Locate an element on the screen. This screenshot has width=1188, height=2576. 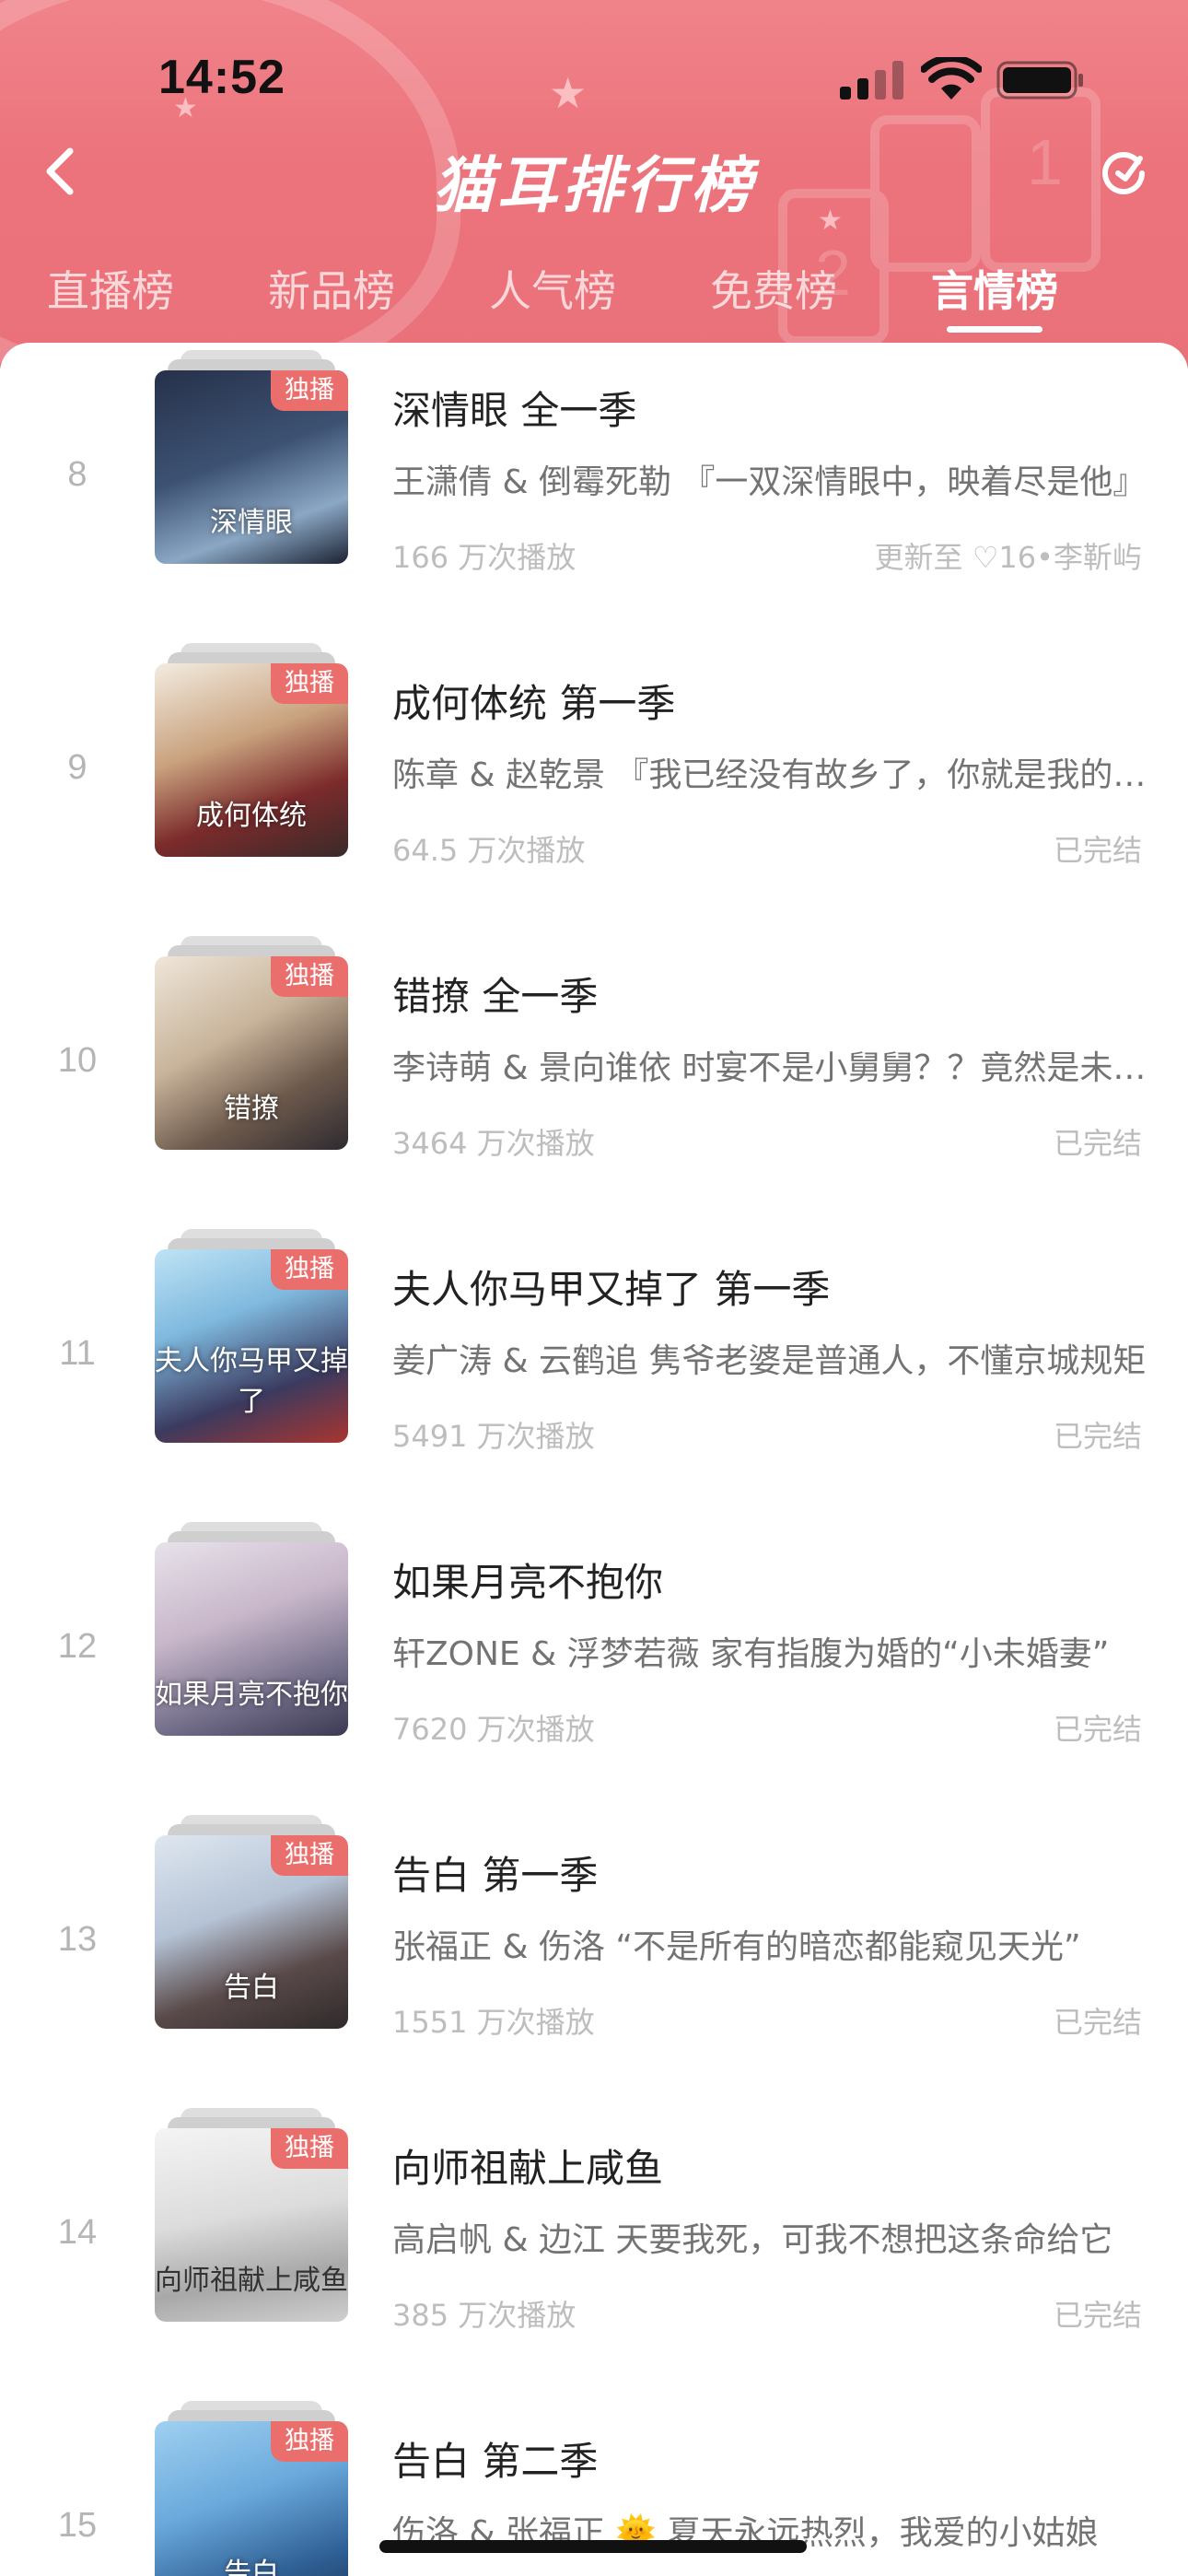
item-title: 如果月亮不抱你 is located at coordinates (528, 1582).